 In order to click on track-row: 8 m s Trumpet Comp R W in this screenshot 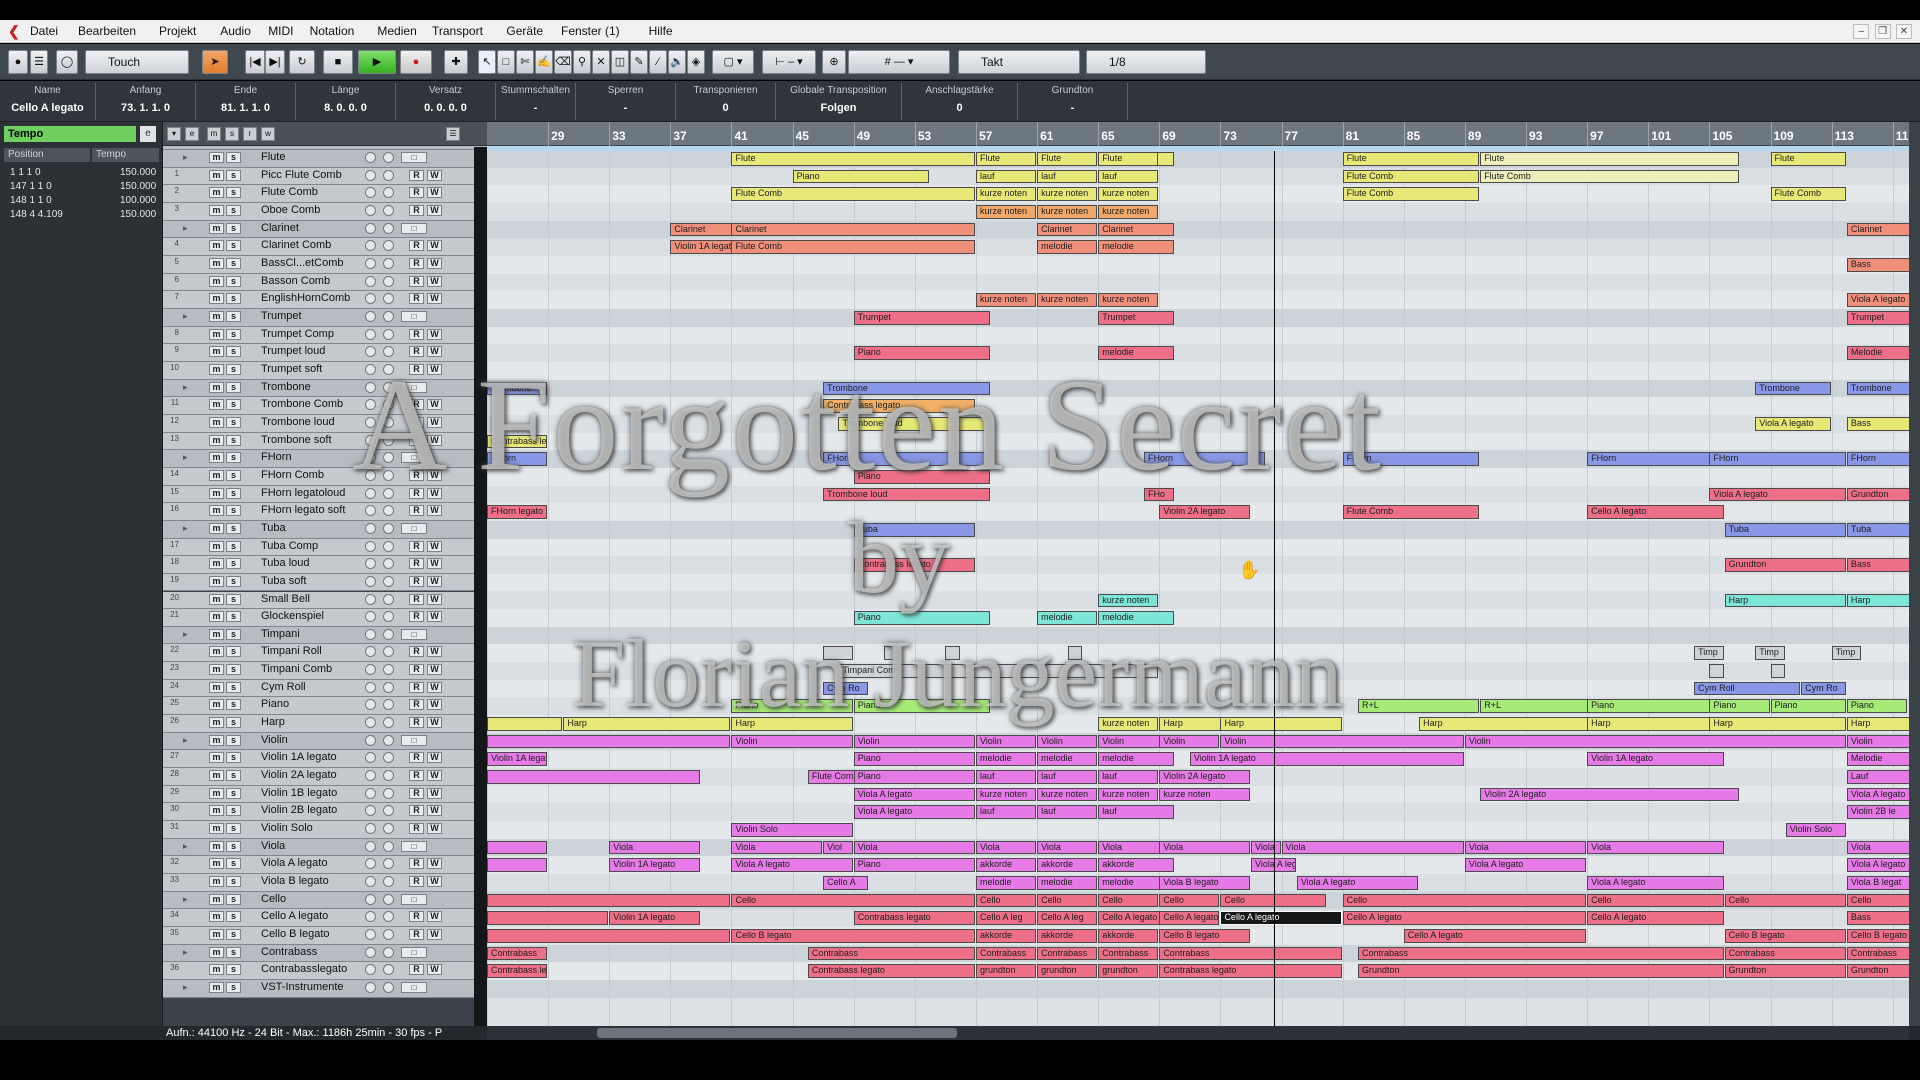, I will do `click(325, 335)`.